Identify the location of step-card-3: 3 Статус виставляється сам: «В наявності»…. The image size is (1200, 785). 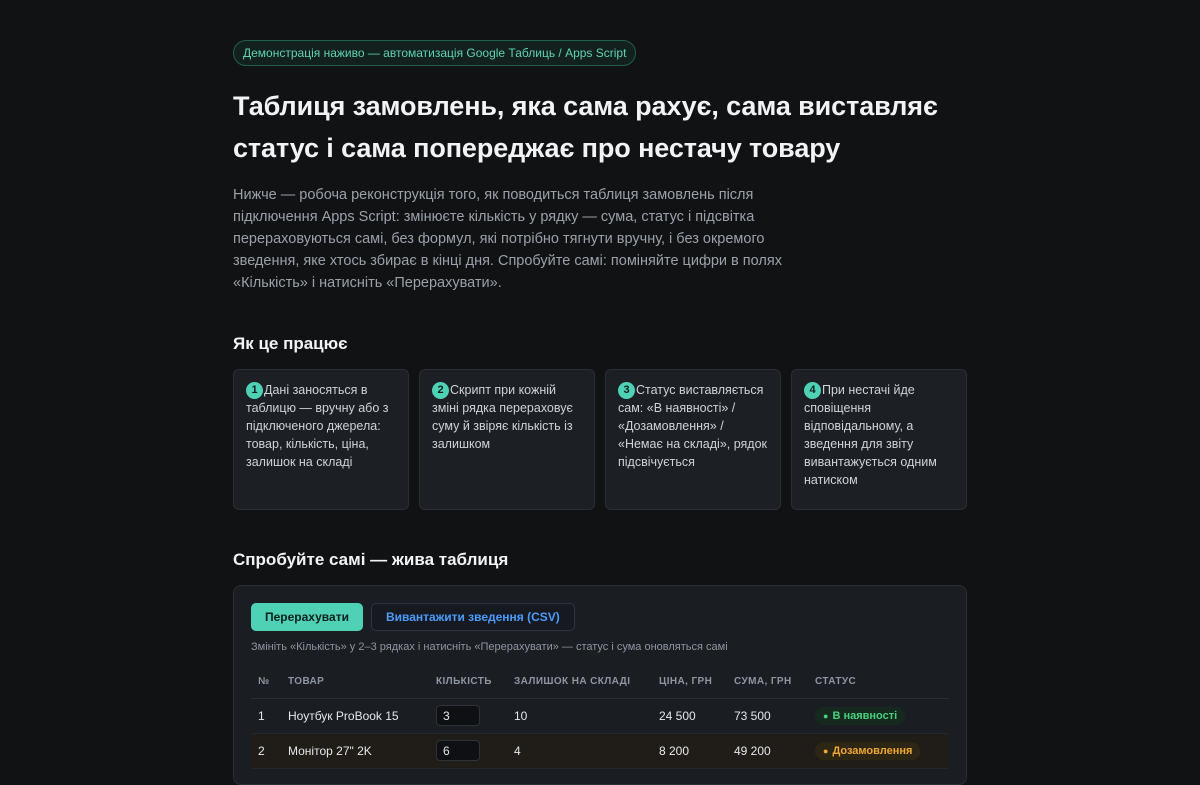
(693, 439).